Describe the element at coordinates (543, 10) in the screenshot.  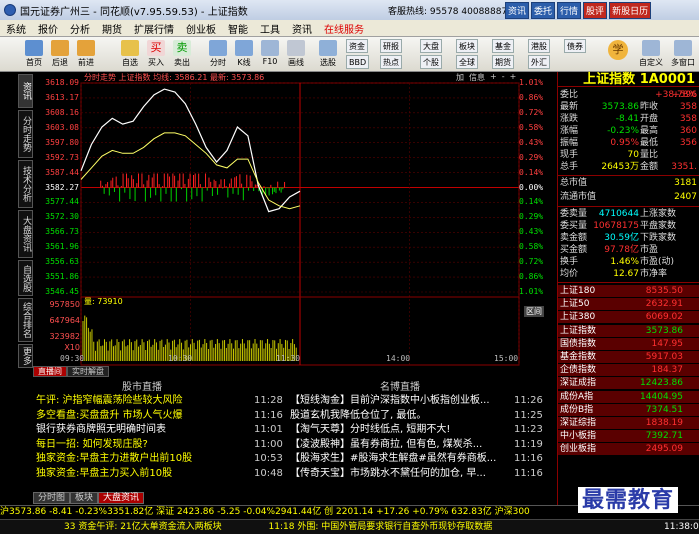
I see `trade-button: 委托` at that location.